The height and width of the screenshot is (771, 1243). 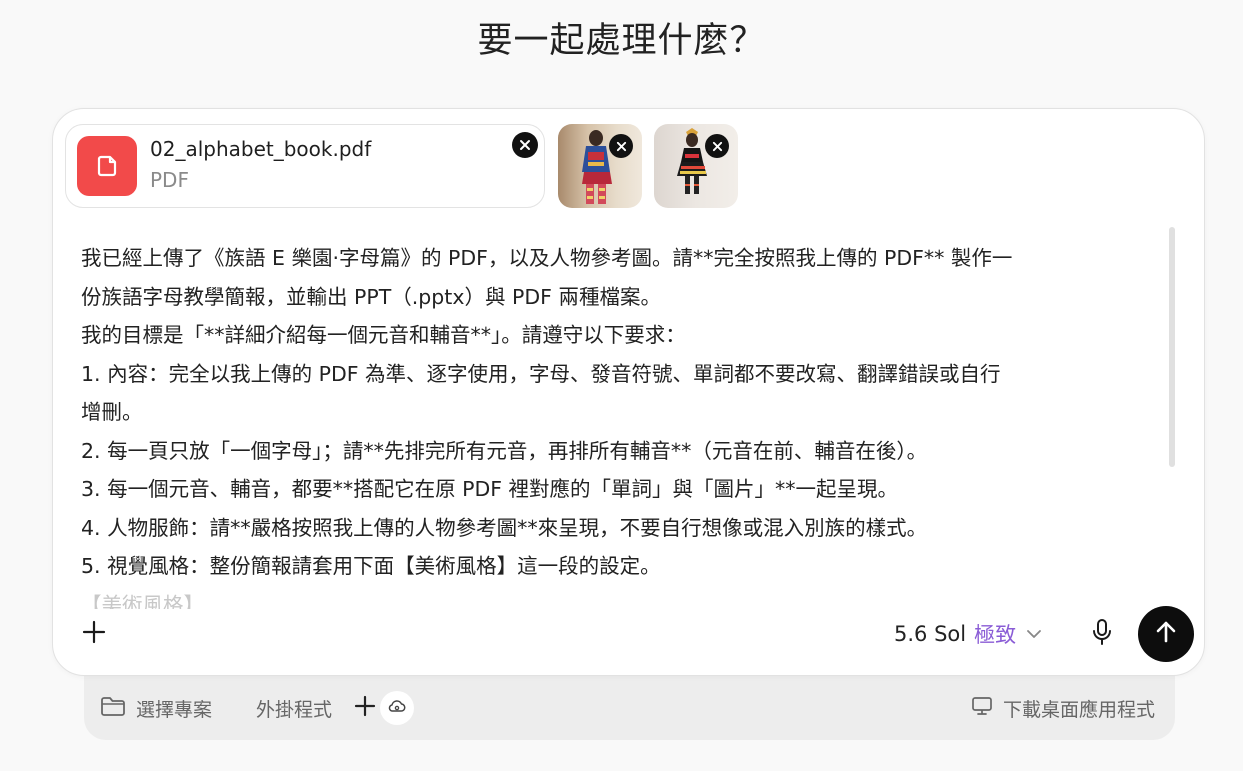 I want to click on prompt-scrollbar, so click(x=1172, y=343).